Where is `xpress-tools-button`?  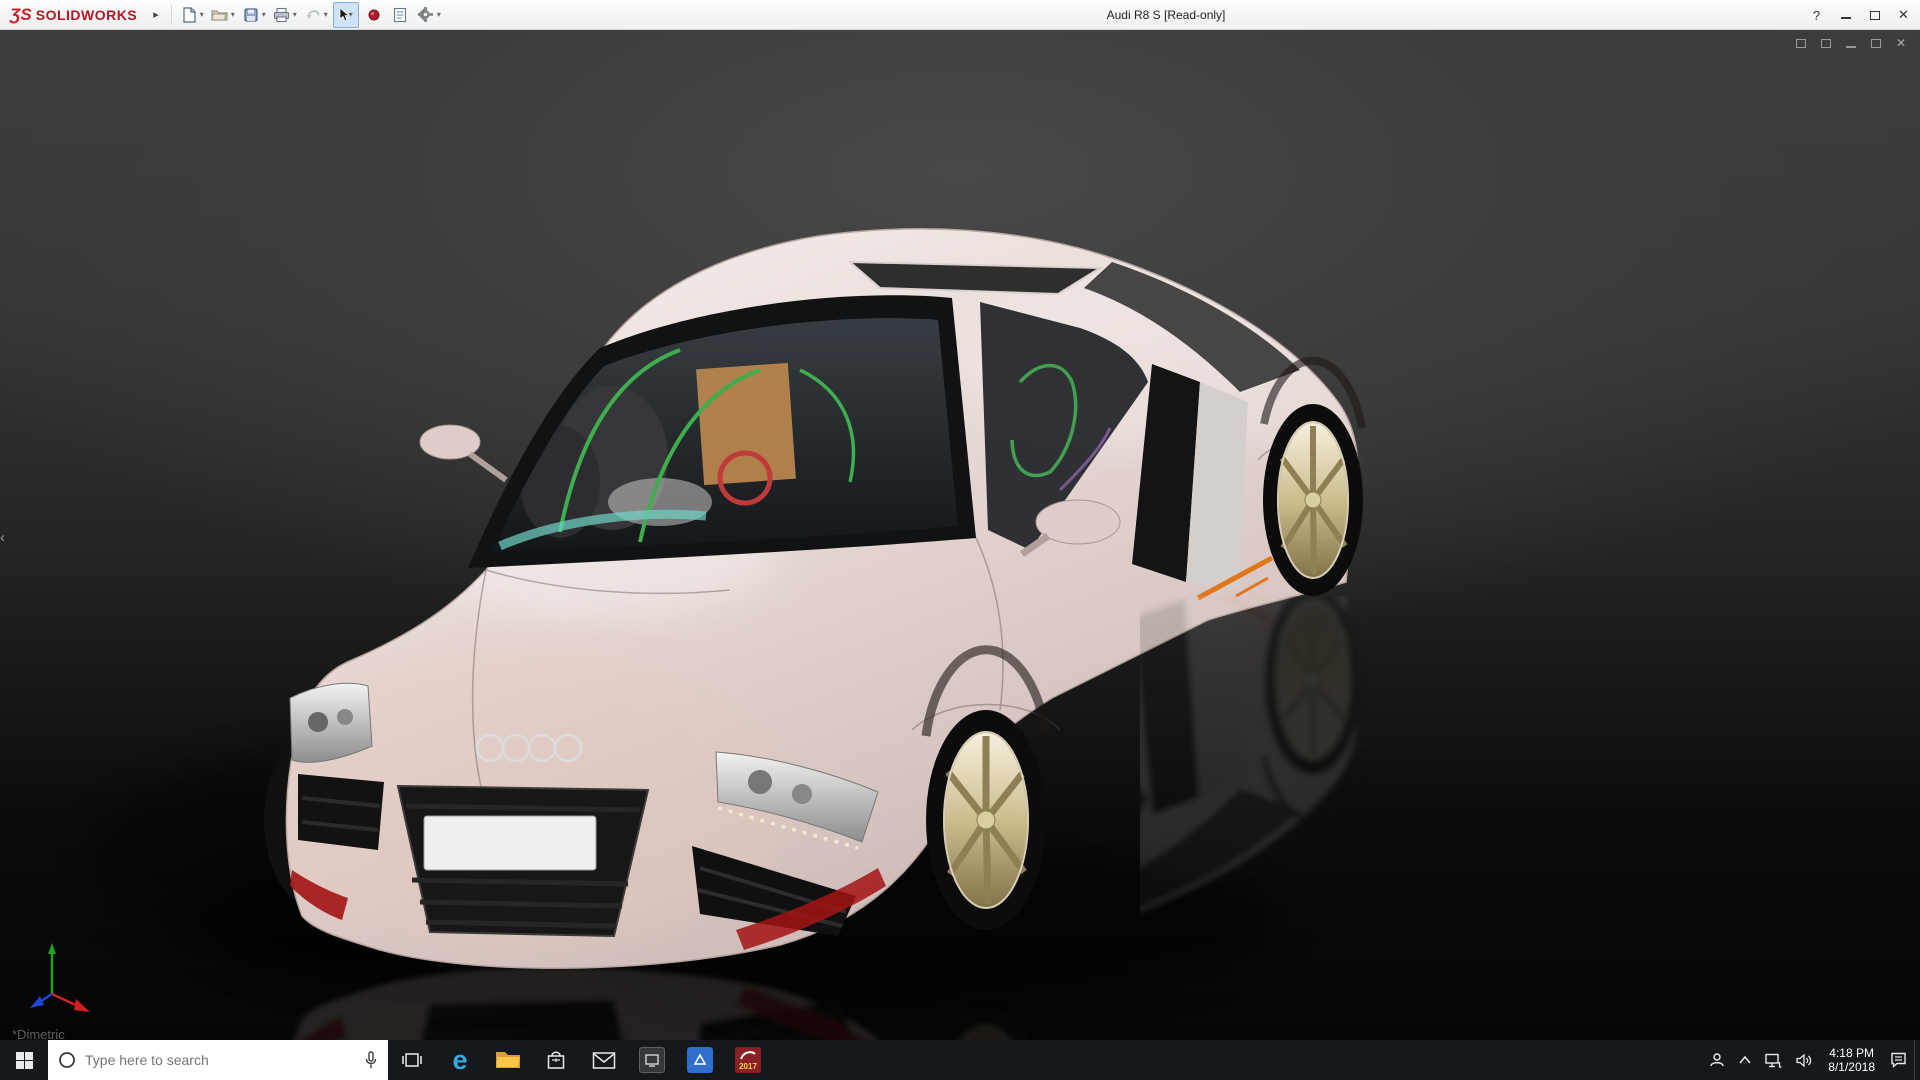 xpress-tools-button is located at coordinates (374, 15).